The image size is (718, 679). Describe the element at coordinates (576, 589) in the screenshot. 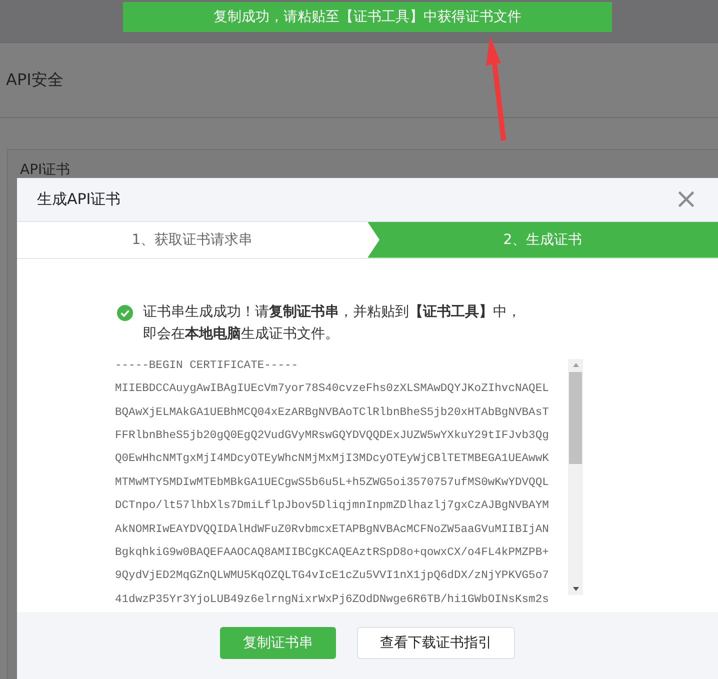

I see `scroll-down-icon` at that location.